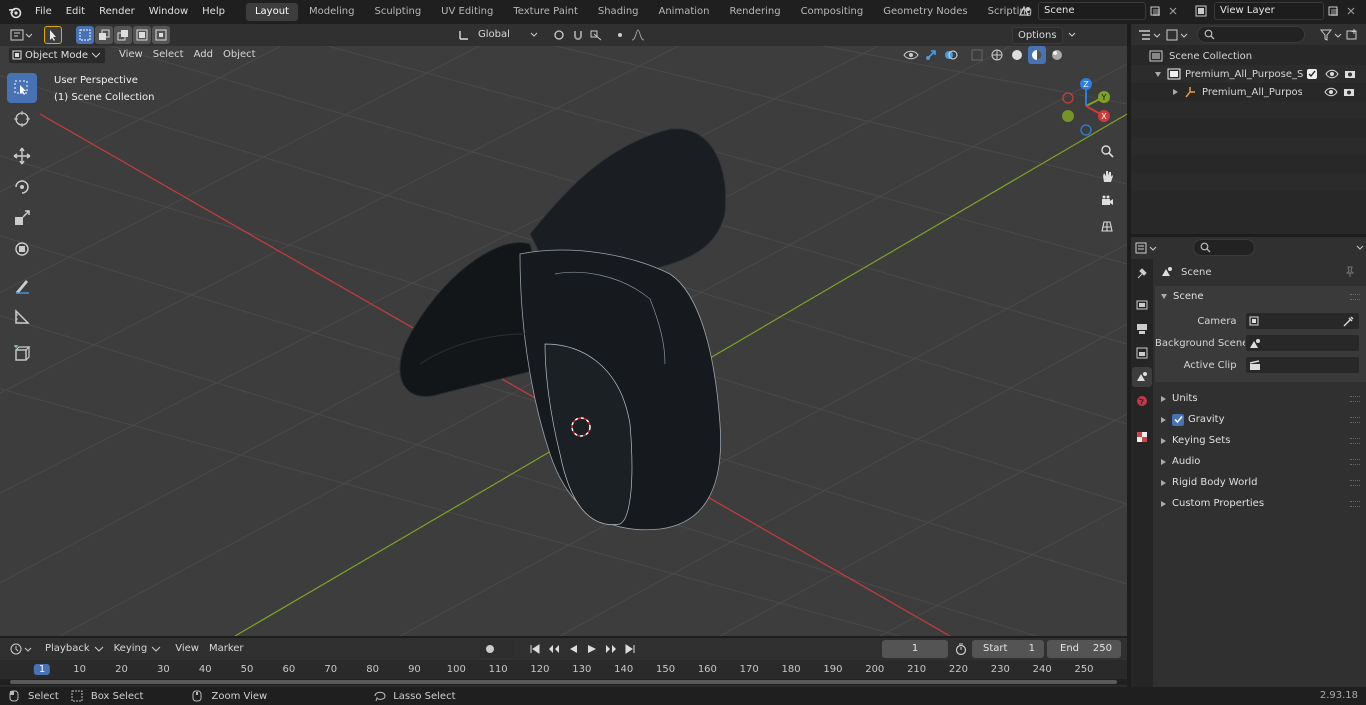 The width and height of the screenshot is (1366, 705). Describe the element at coordinates (1146, 248) in the screenshot. I see `properties-editor-type-icon` at that location.